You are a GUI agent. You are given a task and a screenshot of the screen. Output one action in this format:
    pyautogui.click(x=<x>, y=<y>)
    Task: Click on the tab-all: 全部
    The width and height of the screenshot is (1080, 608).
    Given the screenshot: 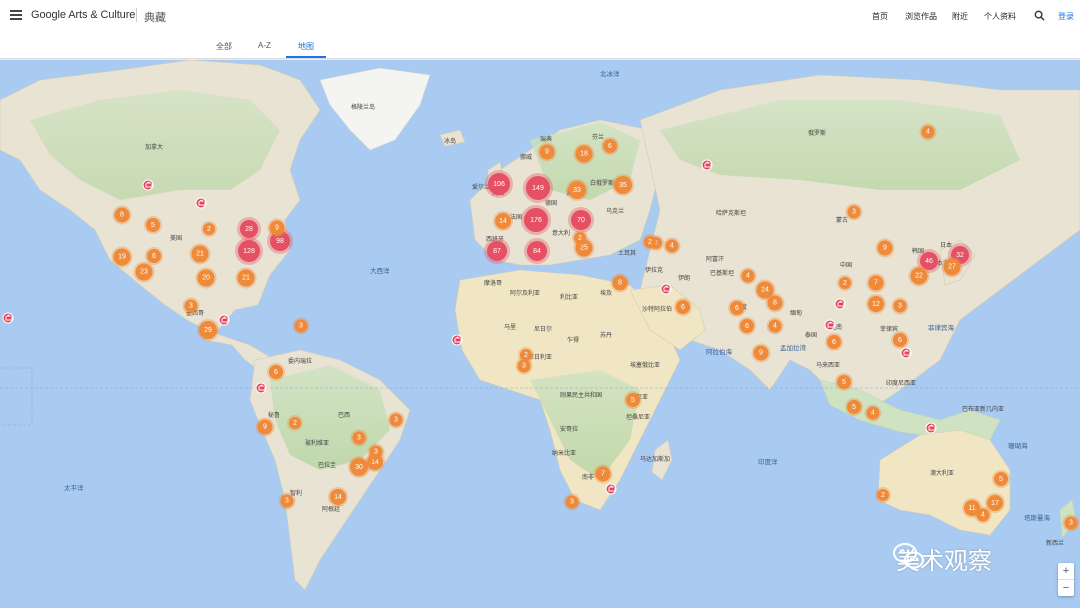 What is the action you would take?
    pyautogui.click(x=224, y=46)
    